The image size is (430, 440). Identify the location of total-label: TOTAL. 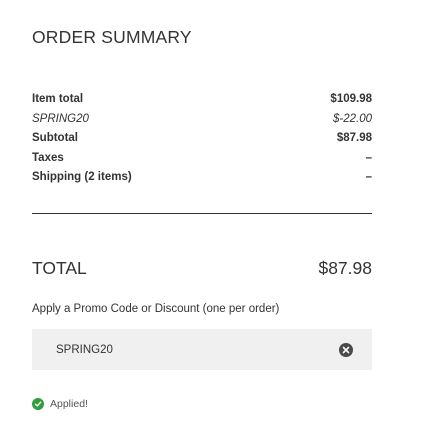
(59, 268).